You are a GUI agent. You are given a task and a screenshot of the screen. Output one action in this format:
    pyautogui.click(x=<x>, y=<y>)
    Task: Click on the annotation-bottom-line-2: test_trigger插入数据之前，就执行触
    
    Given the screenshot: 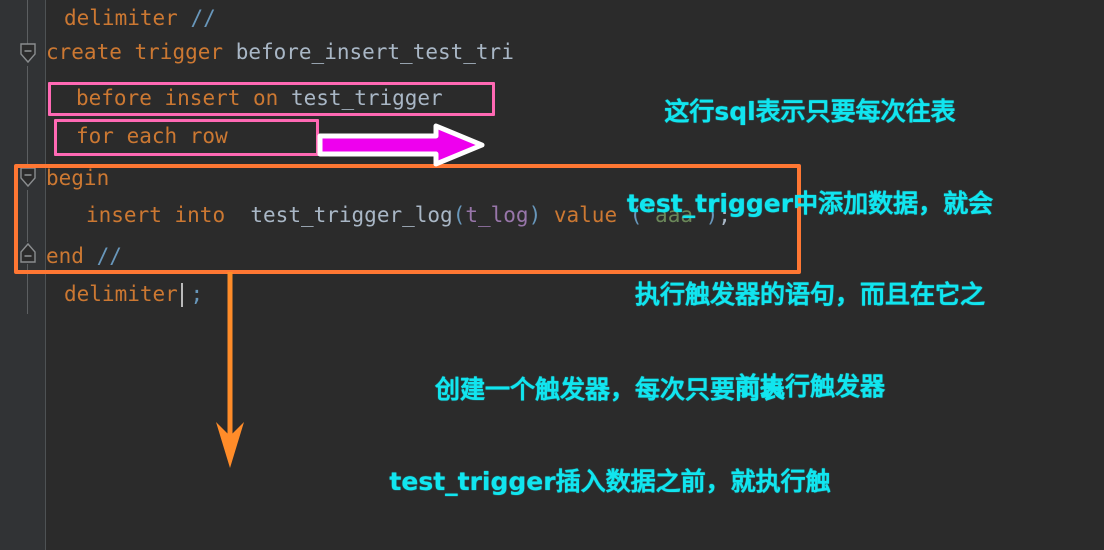 What is the action you would take?
    pyautogui.click(x=610, y=481)
    